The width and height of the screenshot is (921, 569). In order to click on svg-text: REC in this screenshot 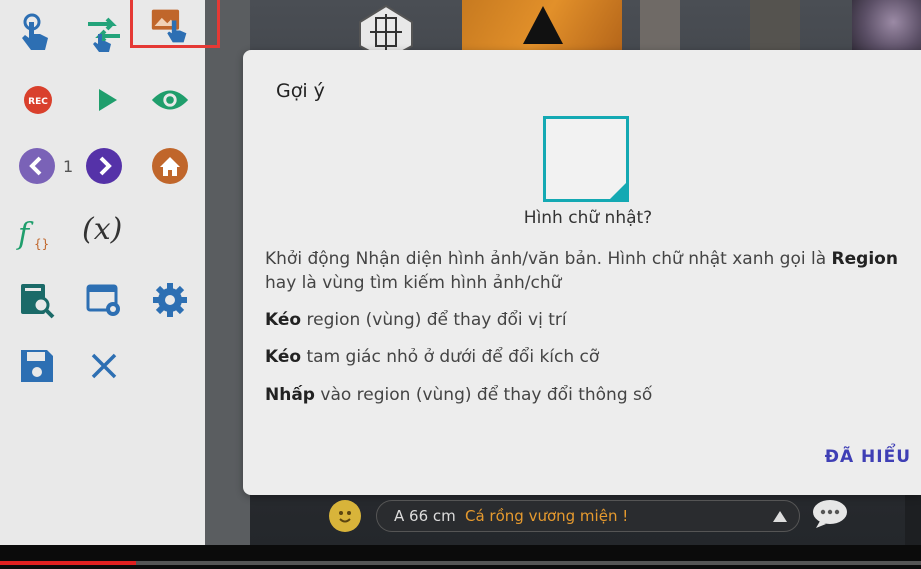, I will do `click(38, 102)`.